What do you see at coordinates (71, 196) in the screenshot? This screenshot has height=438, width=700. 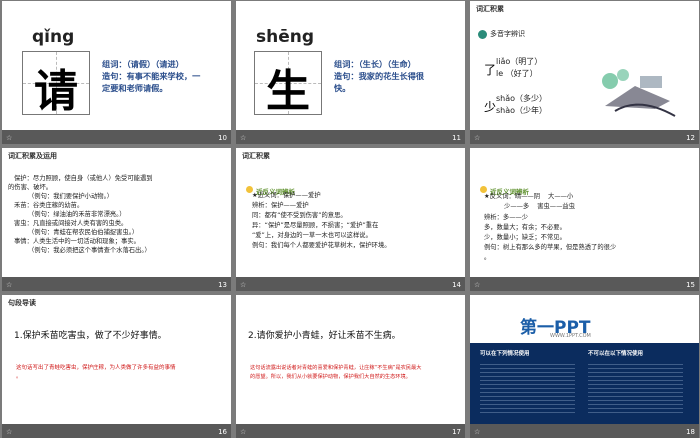 I see `example-line: （例句：我们要保护小动物。）` at bounding box center [71, 196].